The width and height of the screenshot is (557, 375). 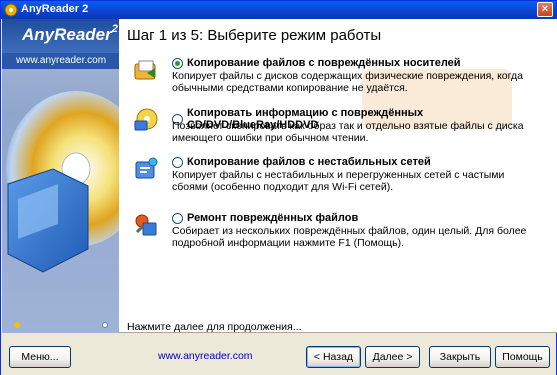 What do you see at coordinates (460, 357) in the screenshot?
I see `close-button: Закрыть` at bounding box center [460, 357].